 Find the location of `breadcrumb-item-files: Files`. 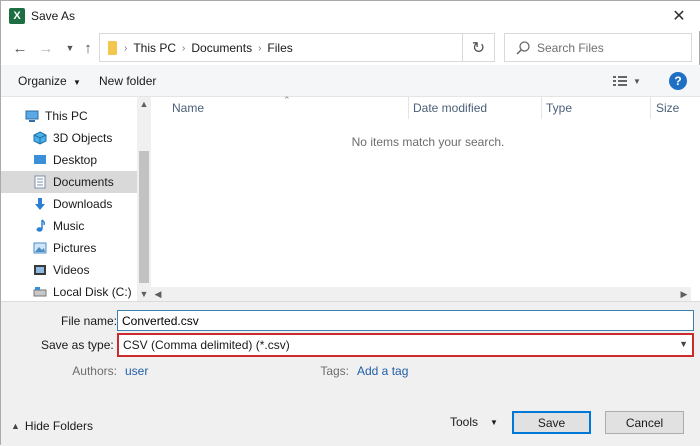

breadcrumb-item-files: Files is located at coordinates (279, 48).